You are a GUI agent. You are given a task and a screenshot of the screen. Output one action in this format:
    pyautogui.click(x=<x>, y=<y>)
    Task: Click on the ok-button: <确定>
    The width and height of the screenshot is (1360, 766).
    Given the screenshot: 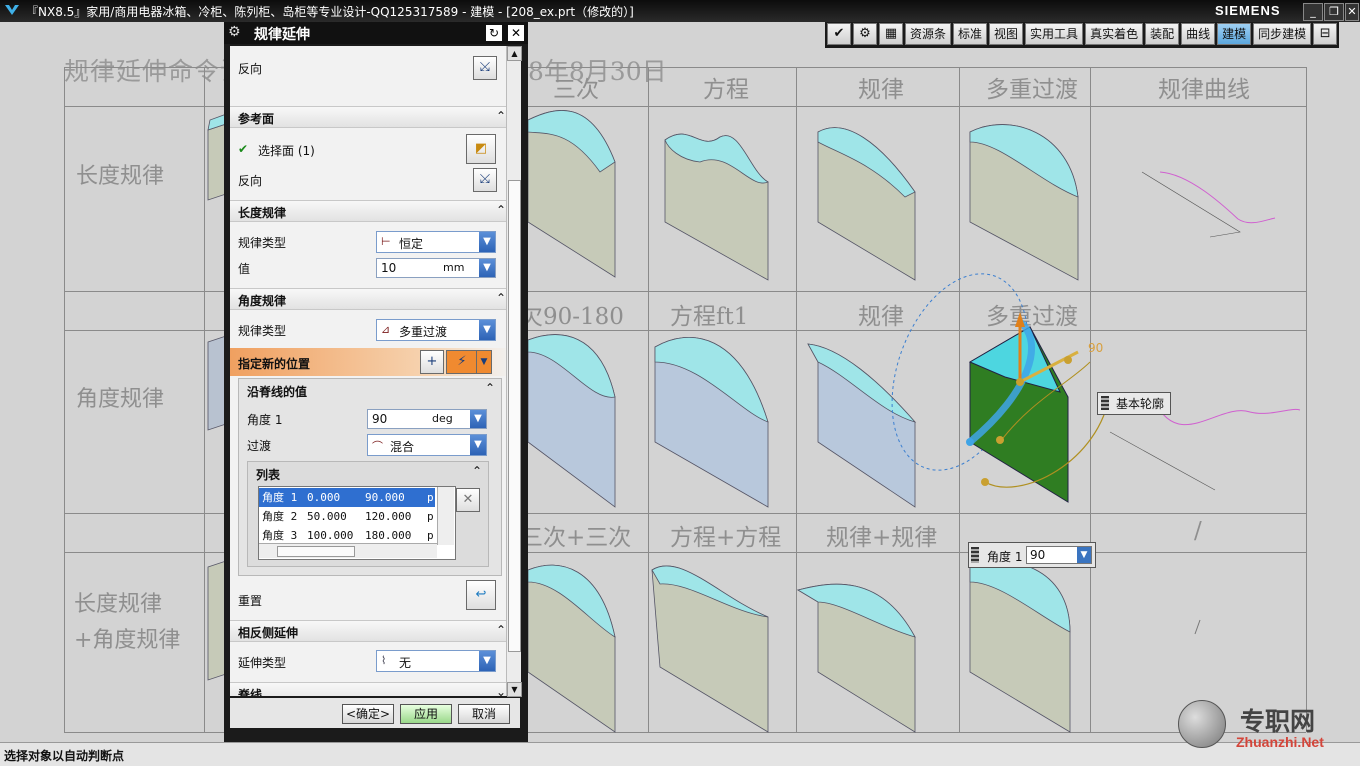 What is the action you would take?
    pyautogui.click(x=368, y=714)
    